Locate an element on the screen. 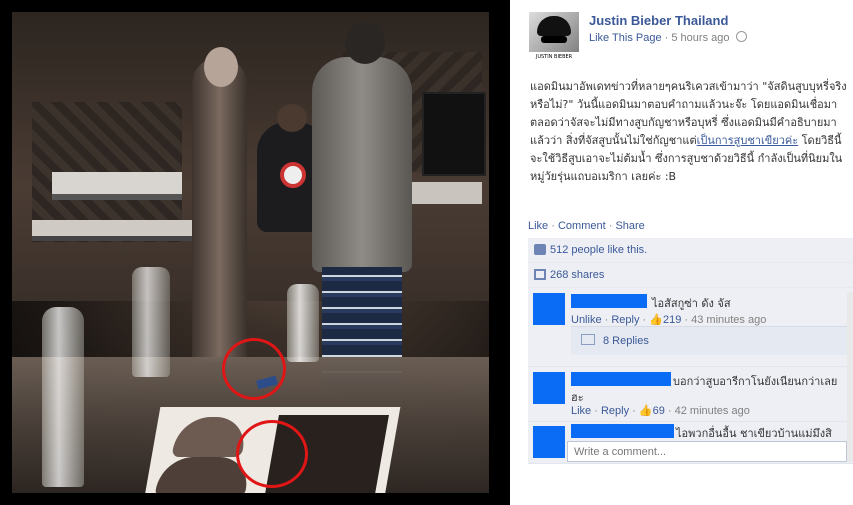 This screenshot has width=853, height=505. shares-count: 268 shares is located at coordinates (577, 275).